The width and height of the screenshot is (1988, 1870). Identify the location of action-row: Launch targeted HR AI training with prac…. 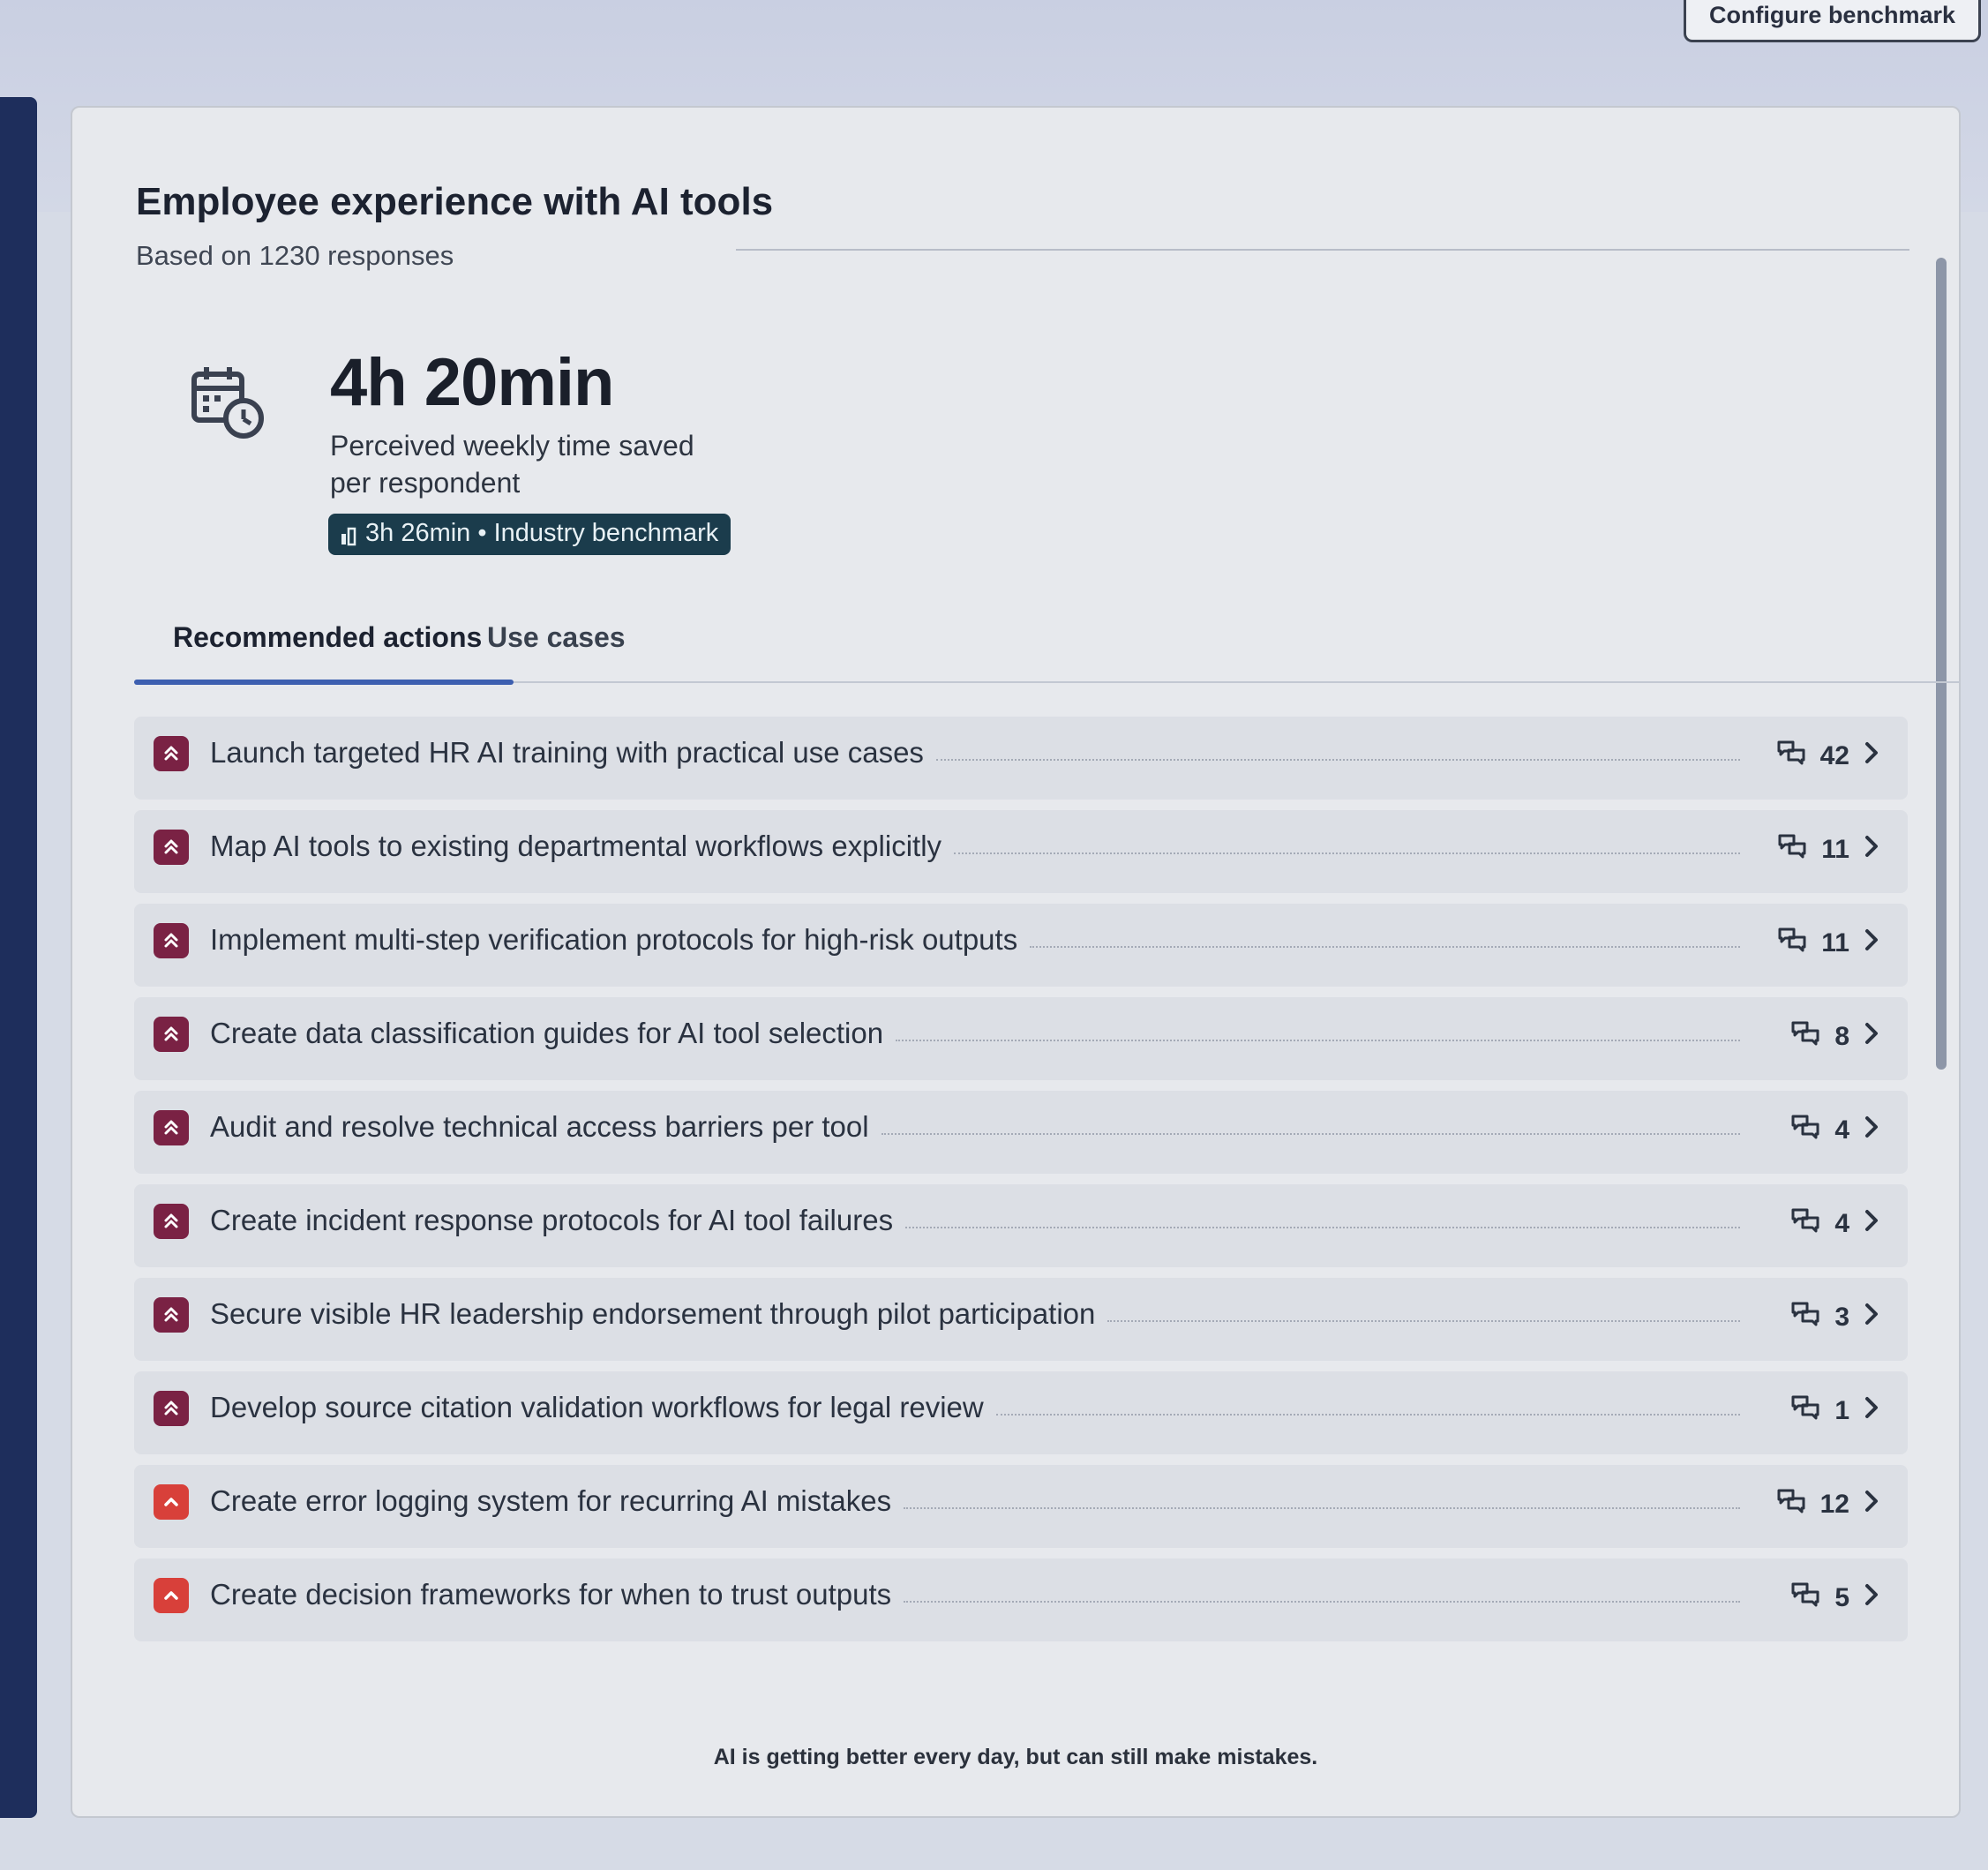
(1021, 758).